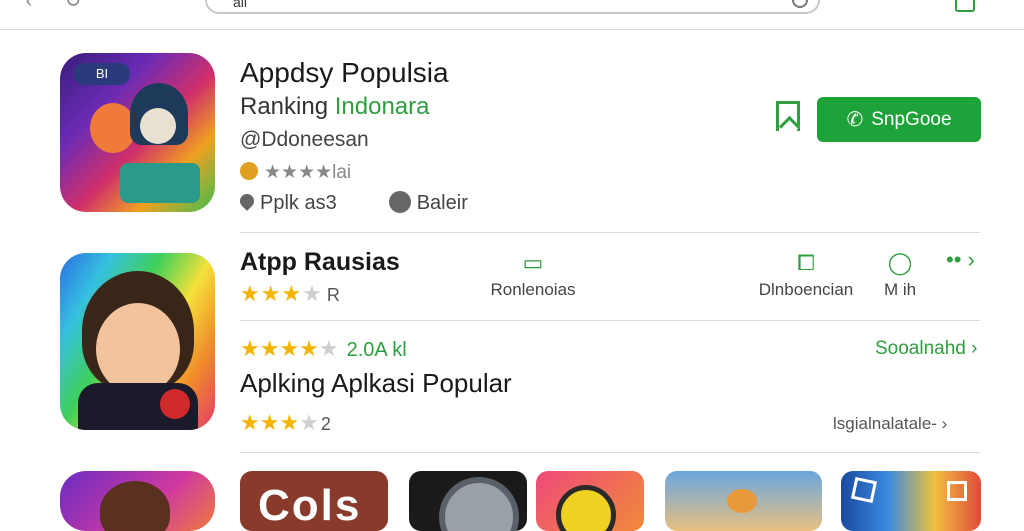  What do you see at coordinates (586, 508) in the screenshot?
I see `ball-icon` at bounding box center [586, 508].